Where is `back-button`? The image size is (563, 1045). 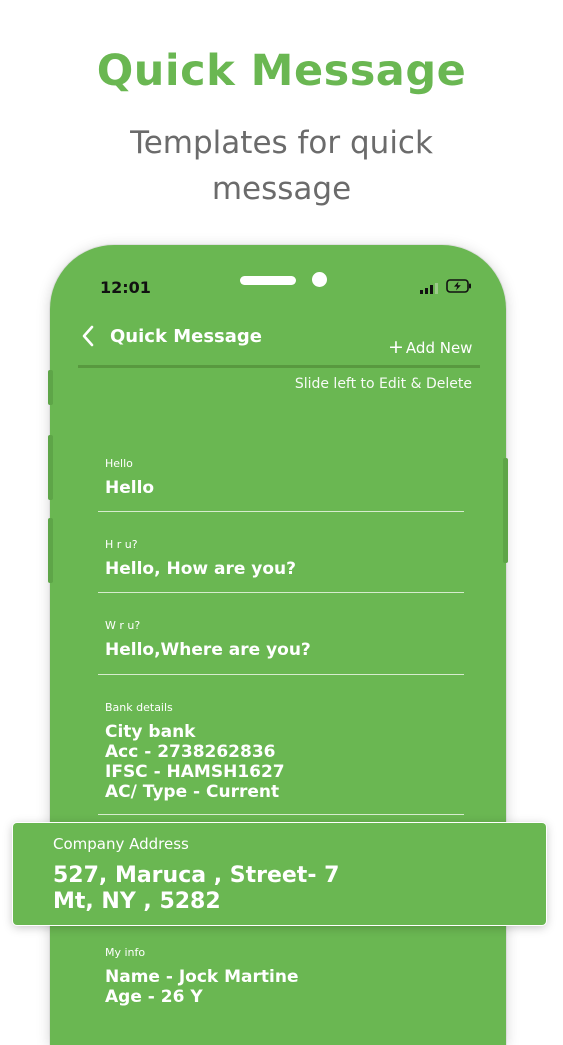
back-button is located at coordinates (88, 339).